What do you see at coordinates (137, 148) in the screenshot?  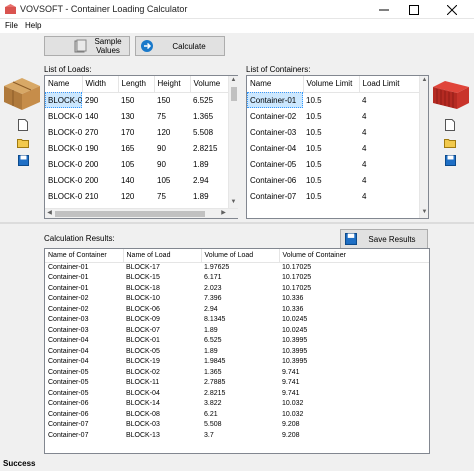 I see `table-row: BLOCK-04190 165 90 2.8215` at bounding box center [137, 148].